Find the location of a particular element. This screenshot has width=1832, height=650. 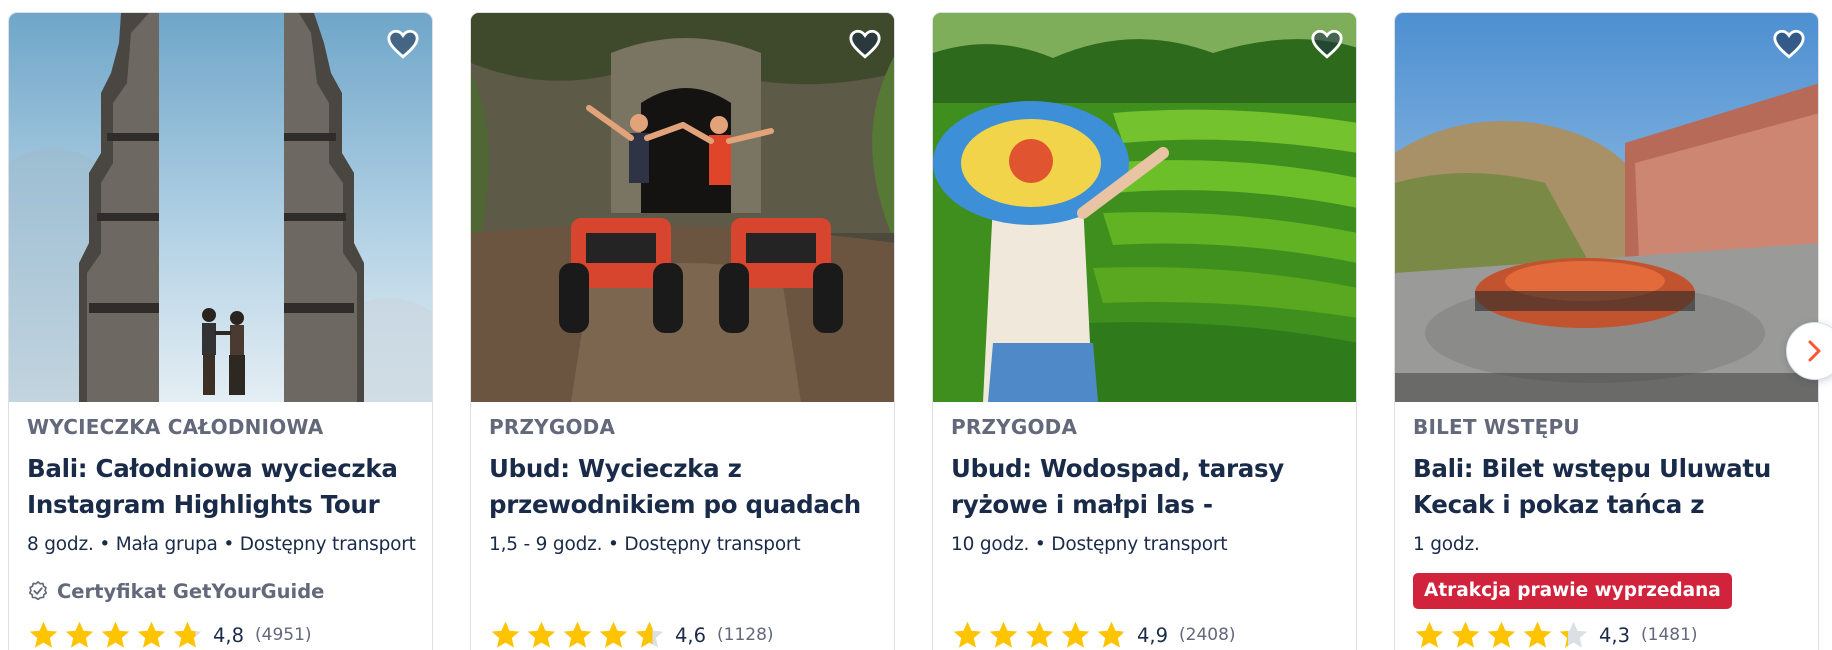

activity-details: 1,5 - 9 godz. • Dostępny transport is located at coordinates (645, 544).